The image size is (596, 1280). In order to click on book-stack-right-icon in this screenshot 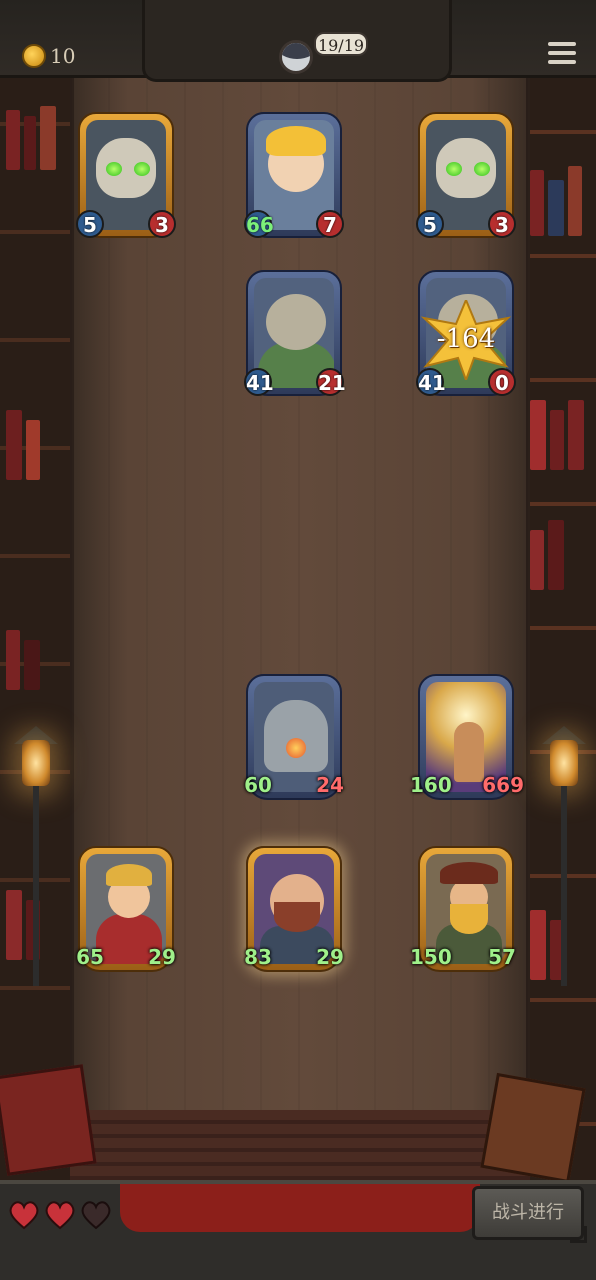, I will do `click(533, 1128)`.